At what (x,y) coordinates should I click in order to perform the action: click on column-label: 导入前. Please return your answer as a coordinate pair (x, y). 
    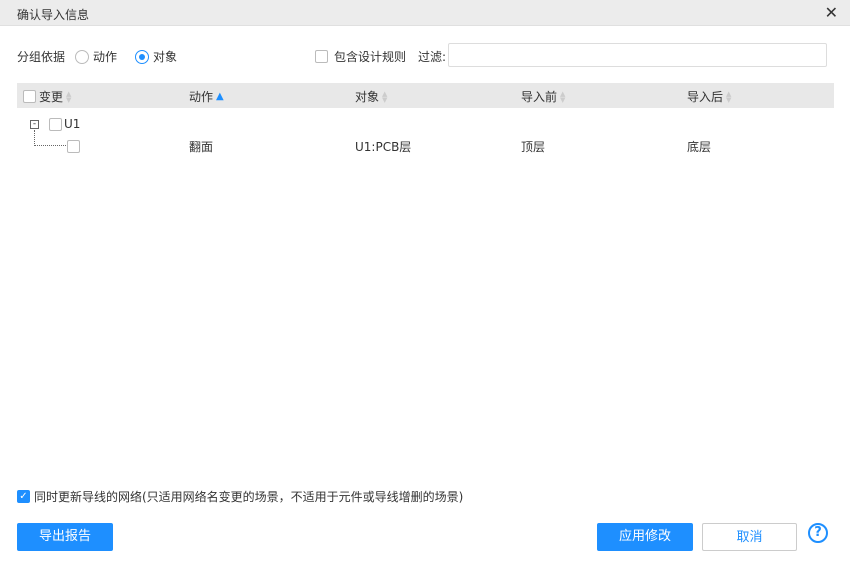
    Looking at the image, I should click on (539, 97).